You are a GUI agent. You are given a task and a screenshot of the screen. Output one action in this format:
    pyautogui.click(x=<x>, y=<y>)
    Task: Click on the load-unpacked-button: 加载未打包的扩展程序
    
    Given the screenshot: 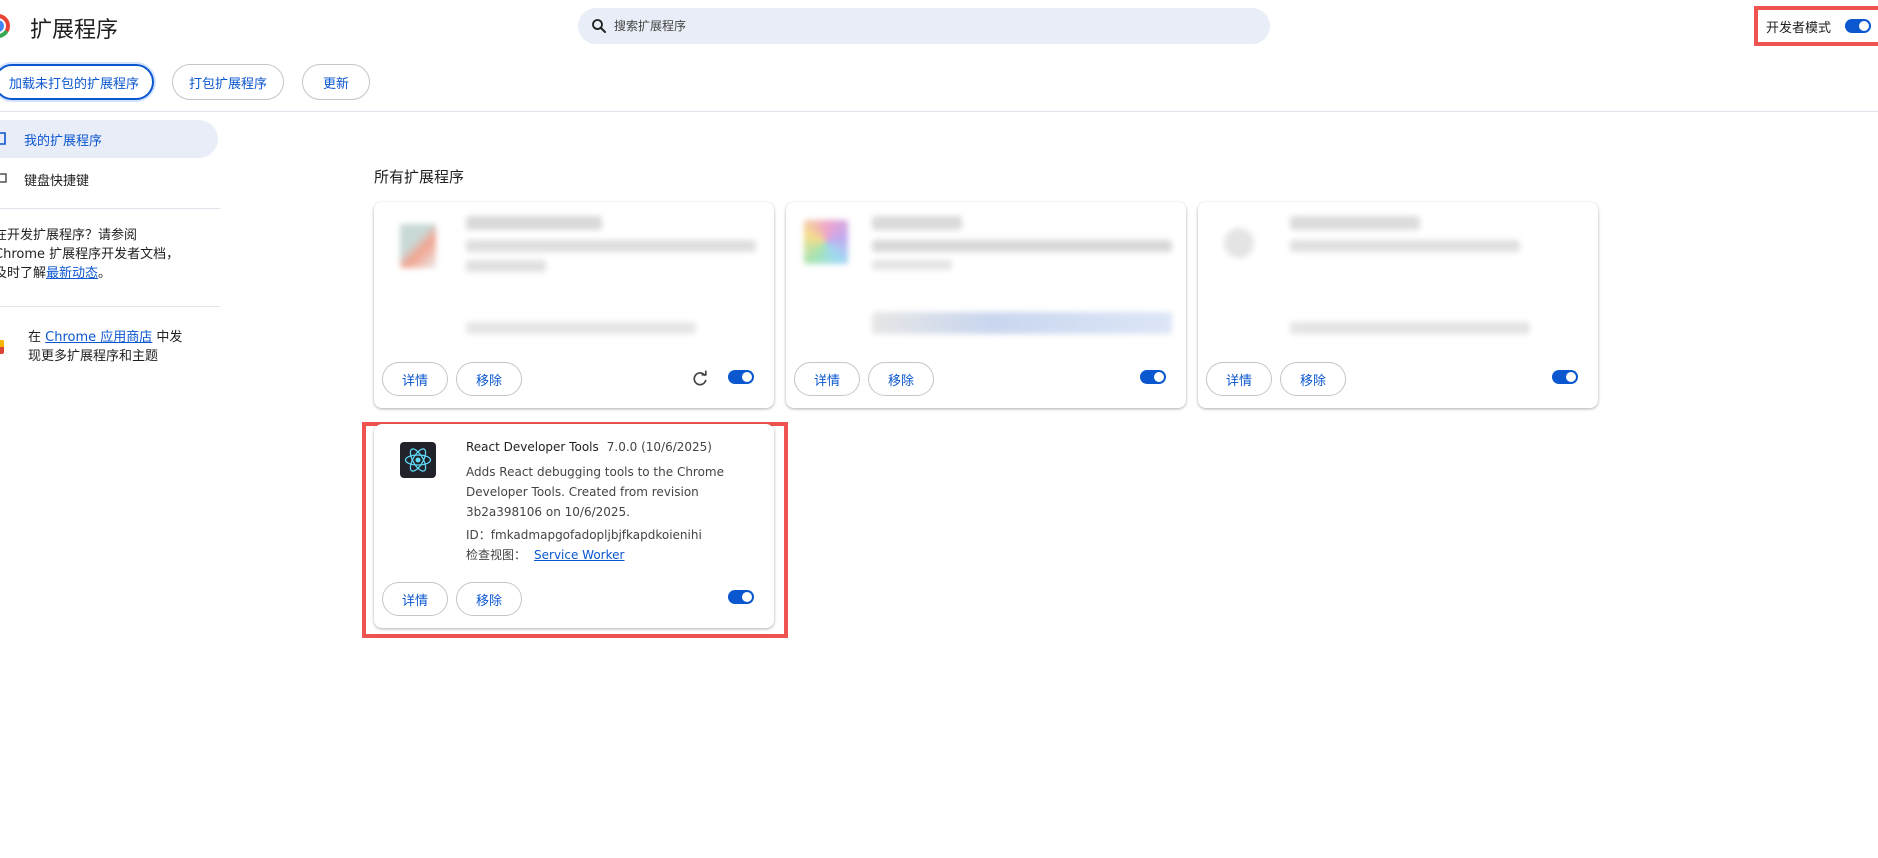 What is the action you would take?
    pyautogui.click(x=77, y=82)
    